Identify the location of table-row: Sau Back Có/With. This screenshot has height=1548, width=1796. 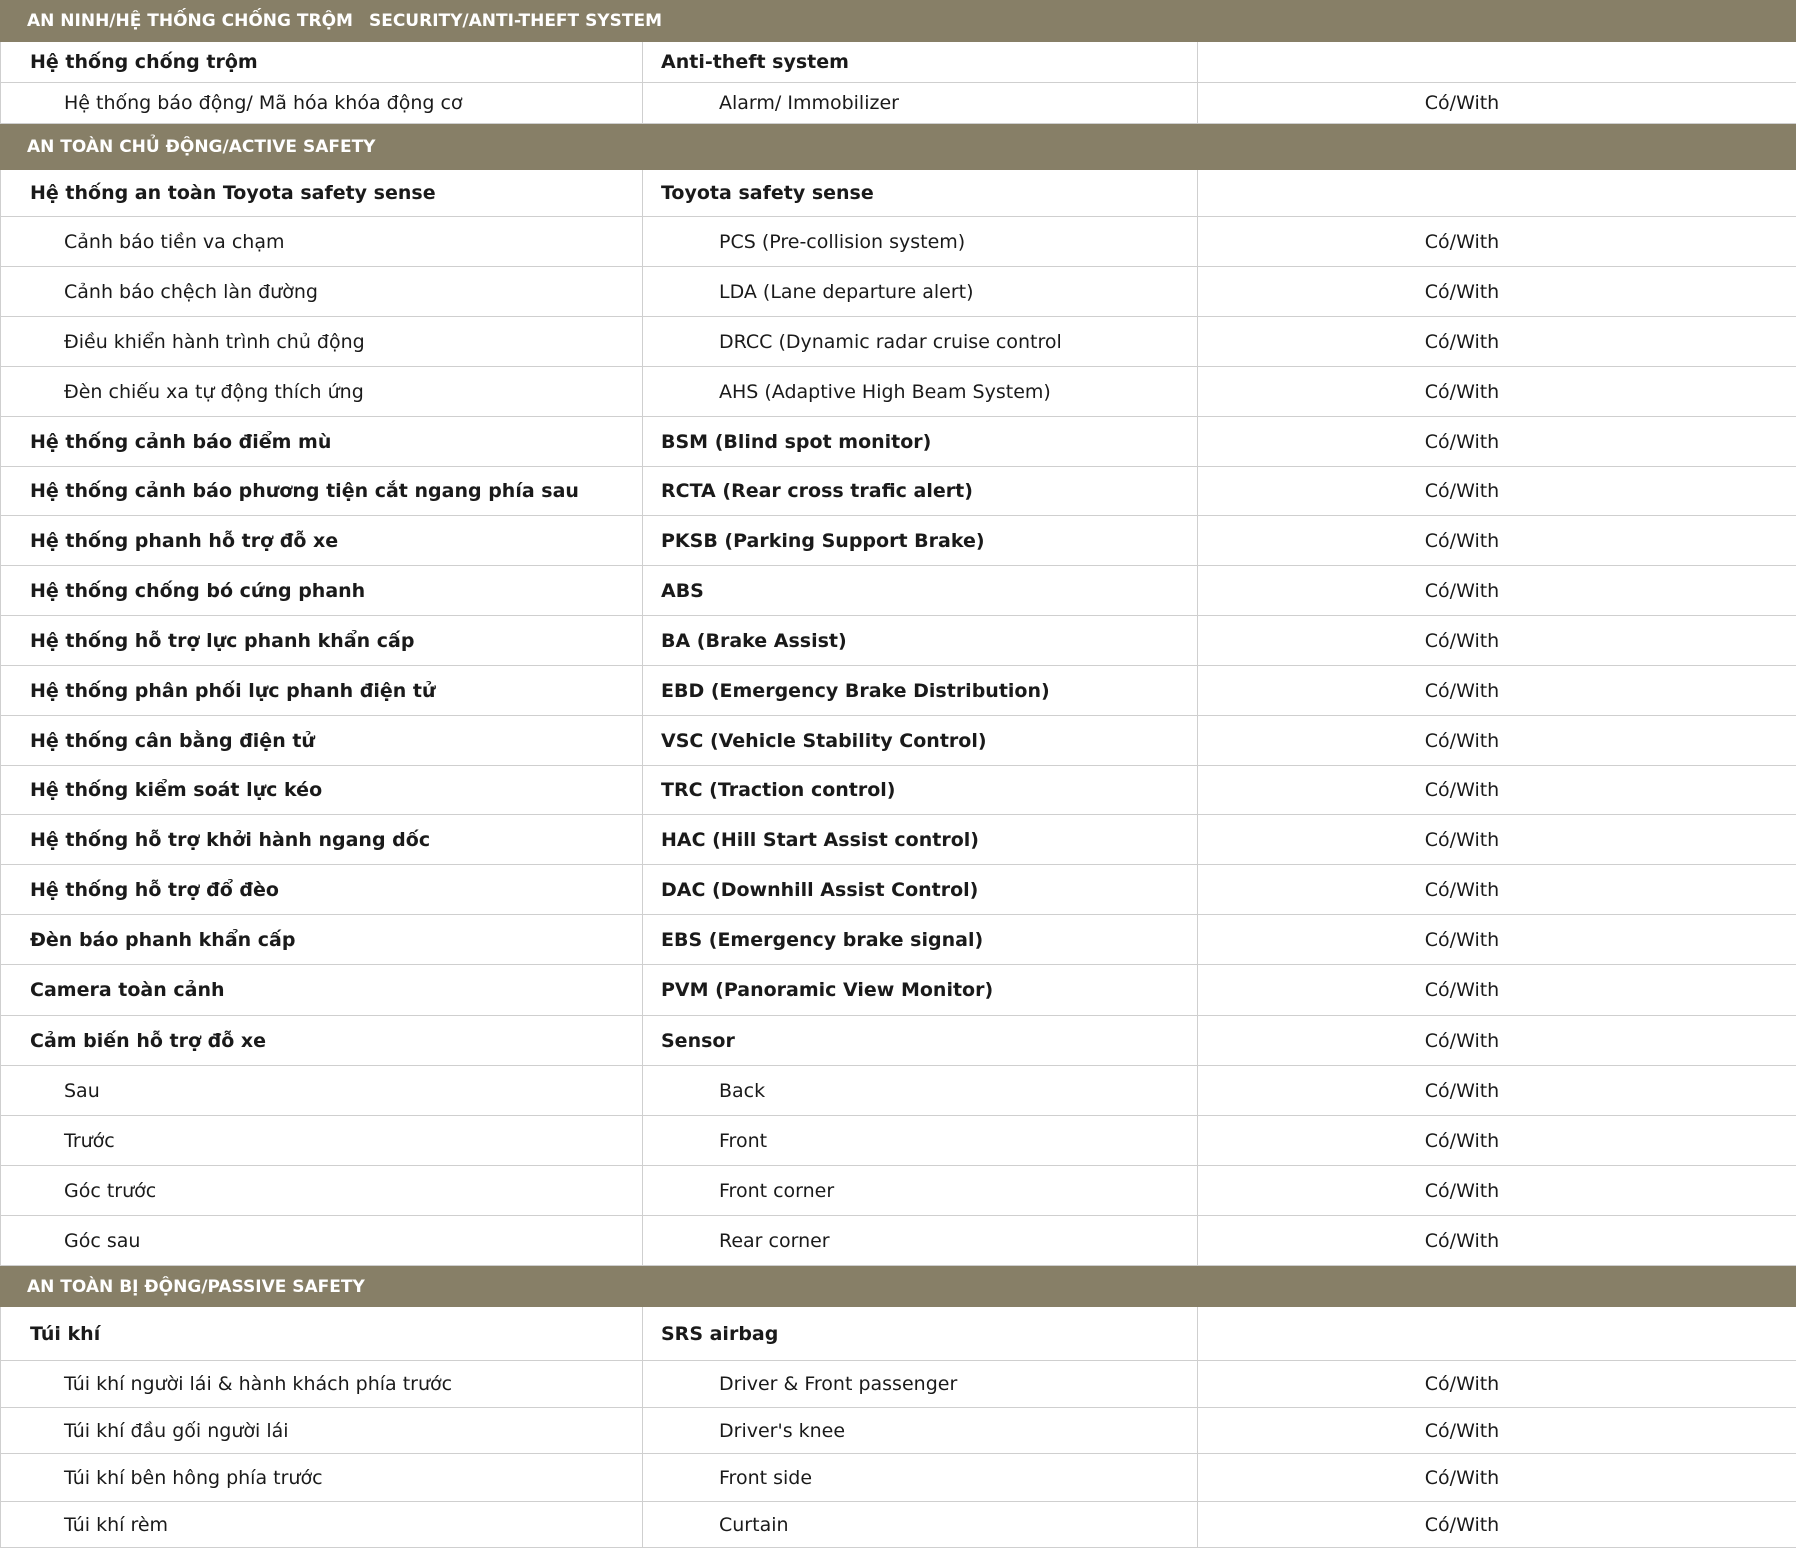
(898, 1091).